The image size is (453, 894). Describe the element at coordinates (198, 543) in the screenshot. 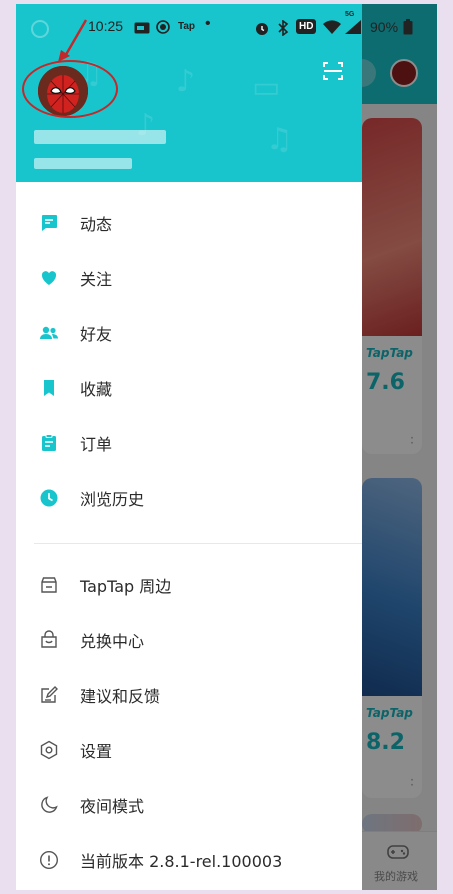

I see `menu-divider` at that location.